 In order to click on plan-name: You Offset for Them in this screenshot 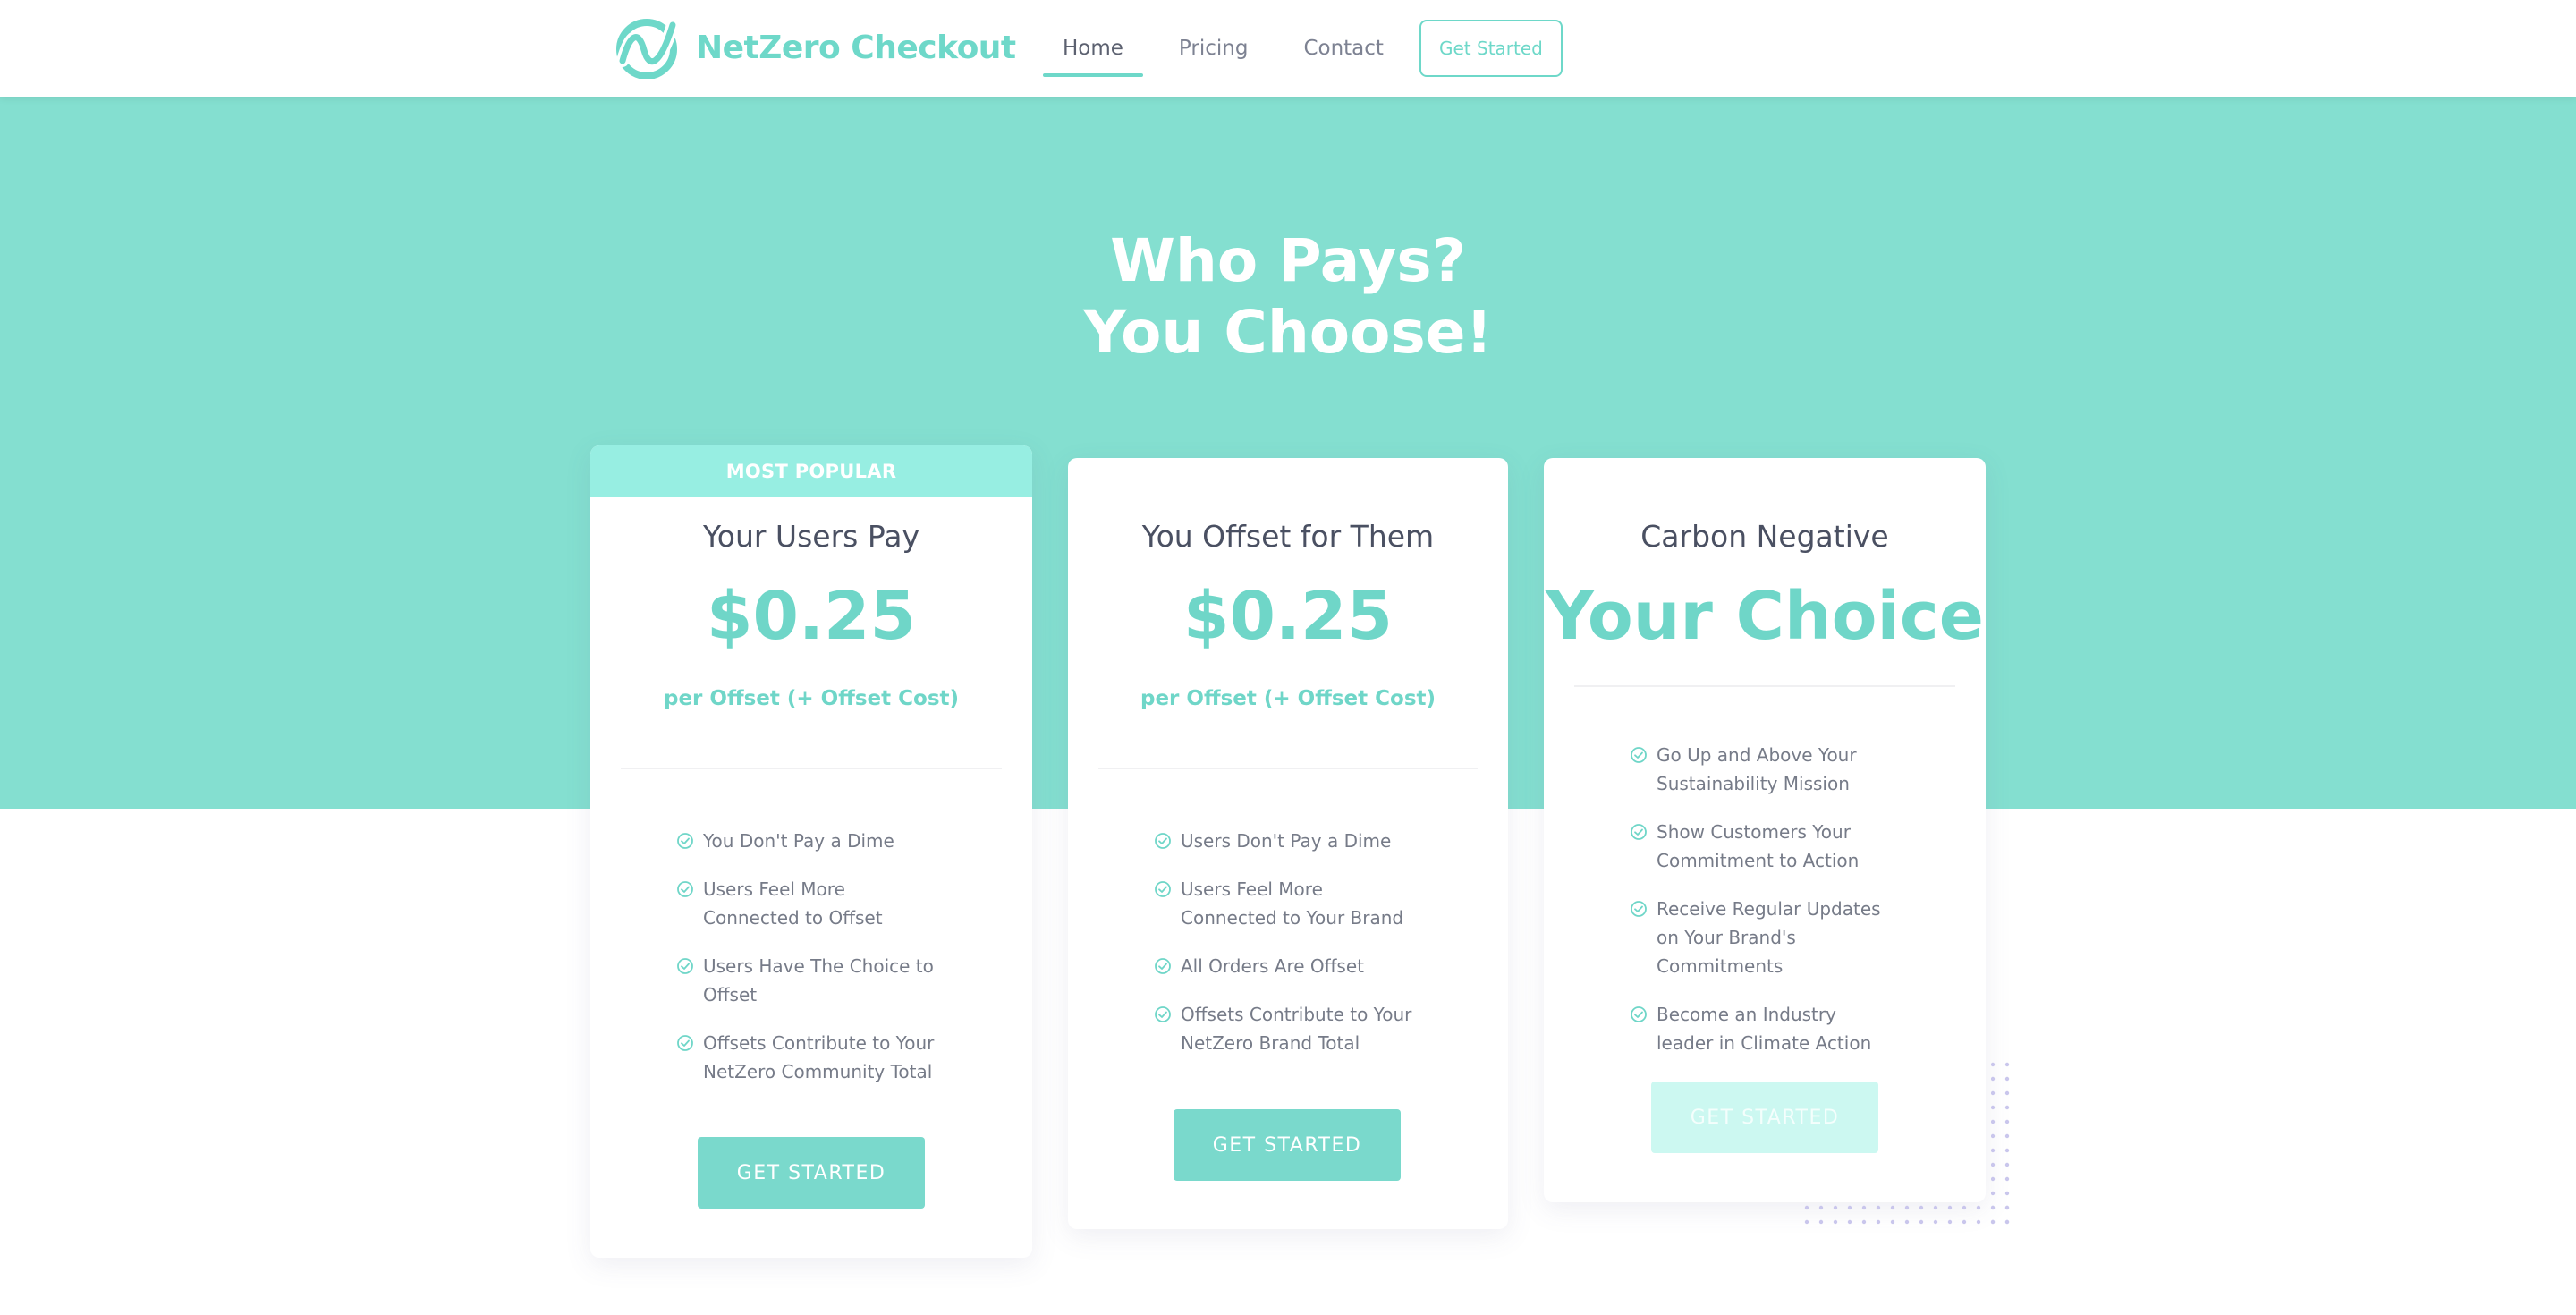, I will do `click(1288, 536)`.